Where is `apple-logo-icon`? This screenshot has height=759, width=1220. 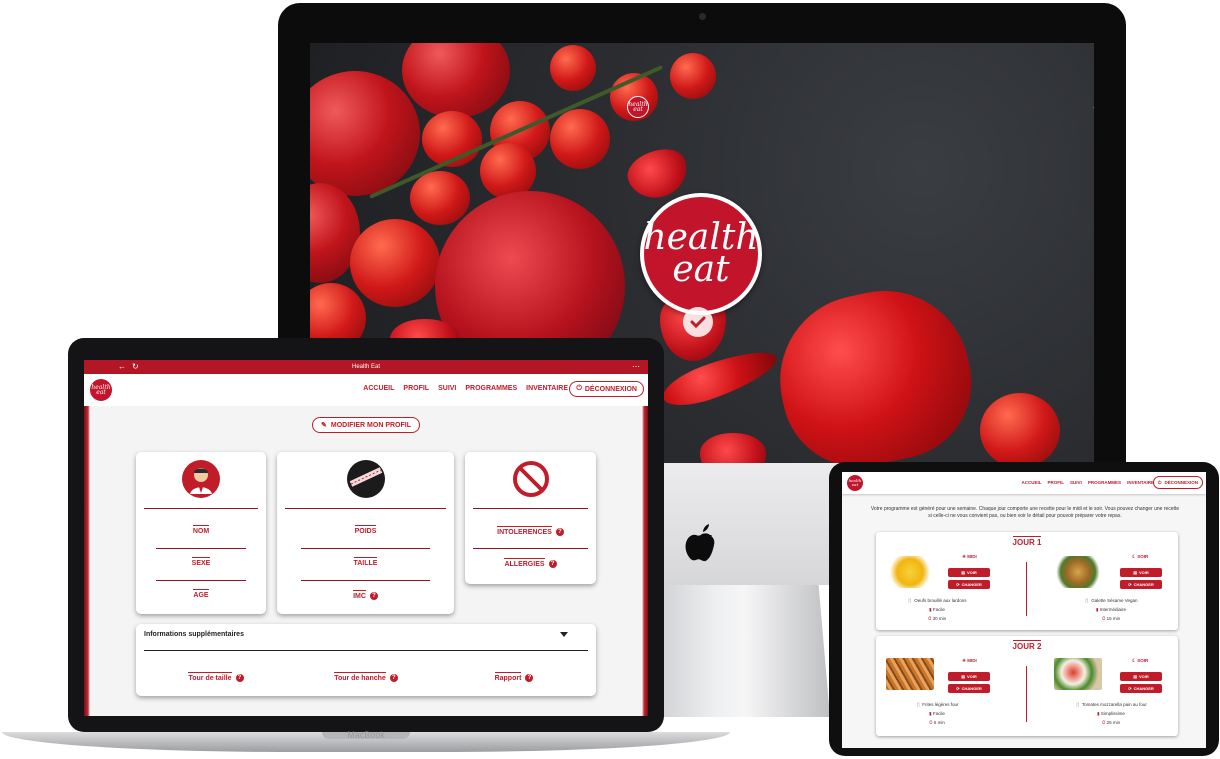
apple-logo-icon is located at coordinates (700, 543).